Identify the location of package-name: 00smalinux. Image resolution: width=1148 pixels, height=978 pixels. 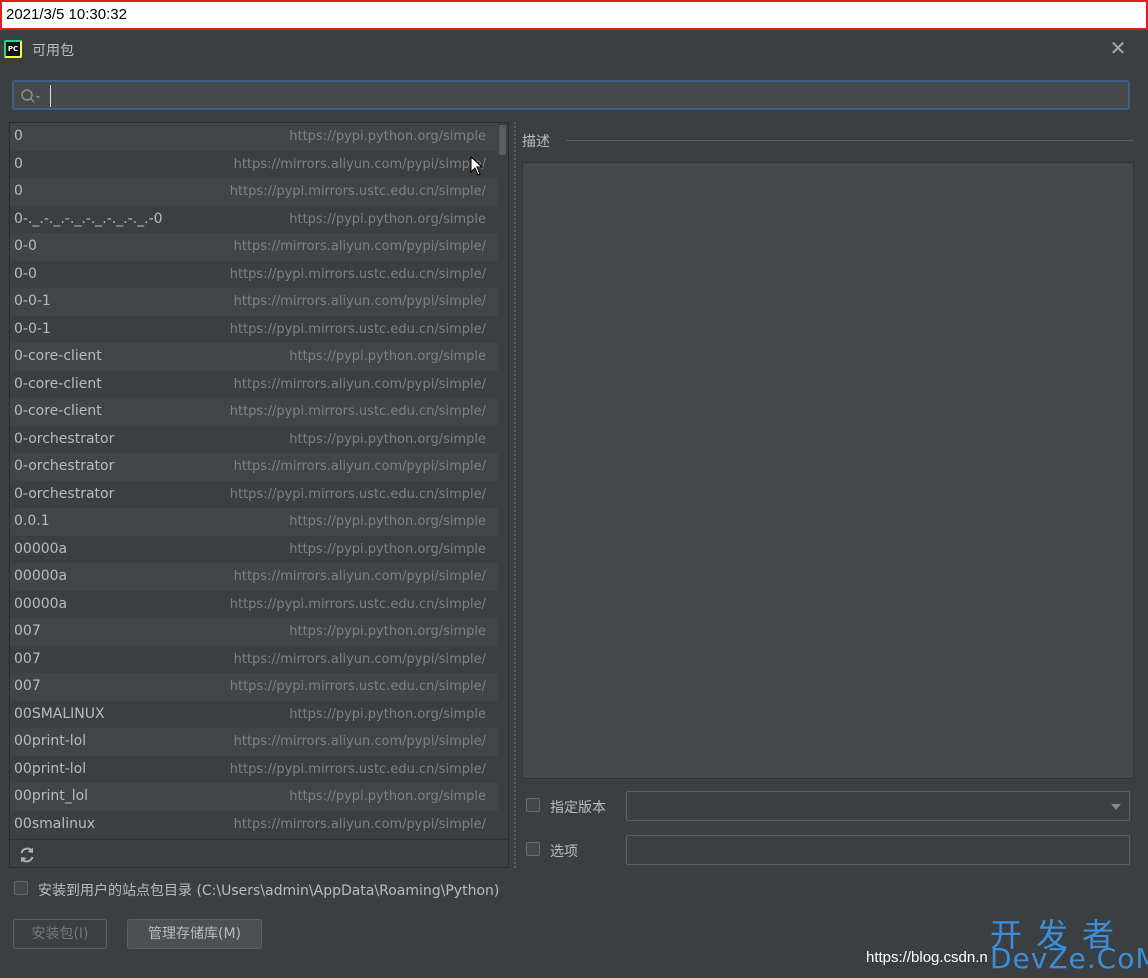
(55, 823).